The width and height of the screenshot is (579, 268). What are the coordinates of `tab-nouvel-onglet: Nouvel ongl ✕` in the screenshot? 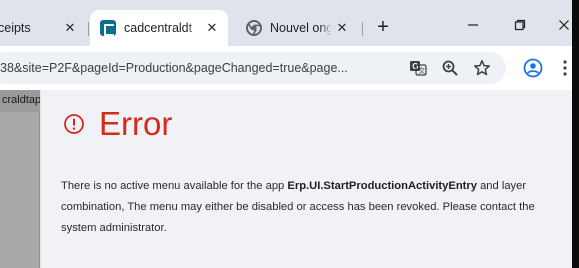 It's located at (297, 28).